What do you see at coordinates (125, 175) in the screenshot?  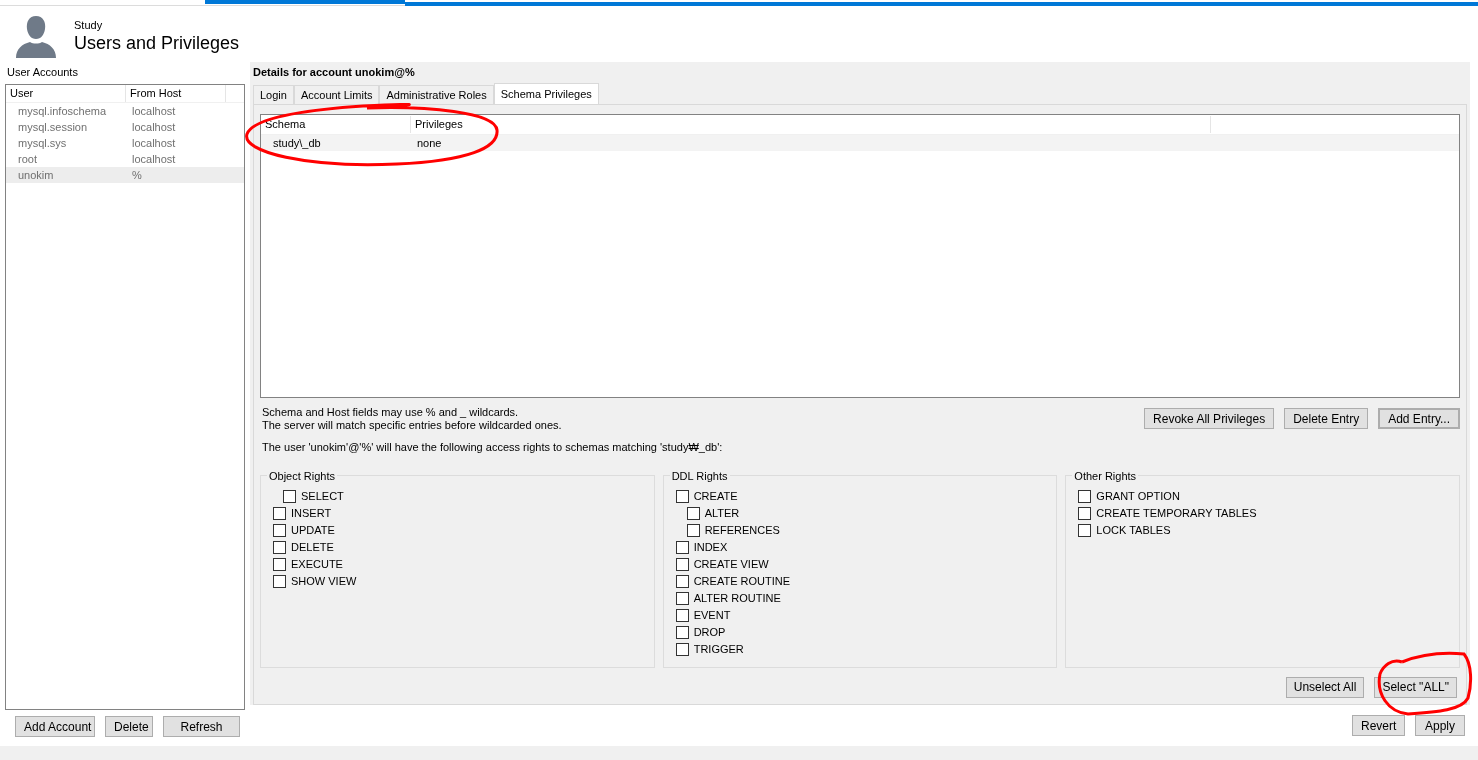 I see `account-row: unokim %` at bounding box center [125, 175].